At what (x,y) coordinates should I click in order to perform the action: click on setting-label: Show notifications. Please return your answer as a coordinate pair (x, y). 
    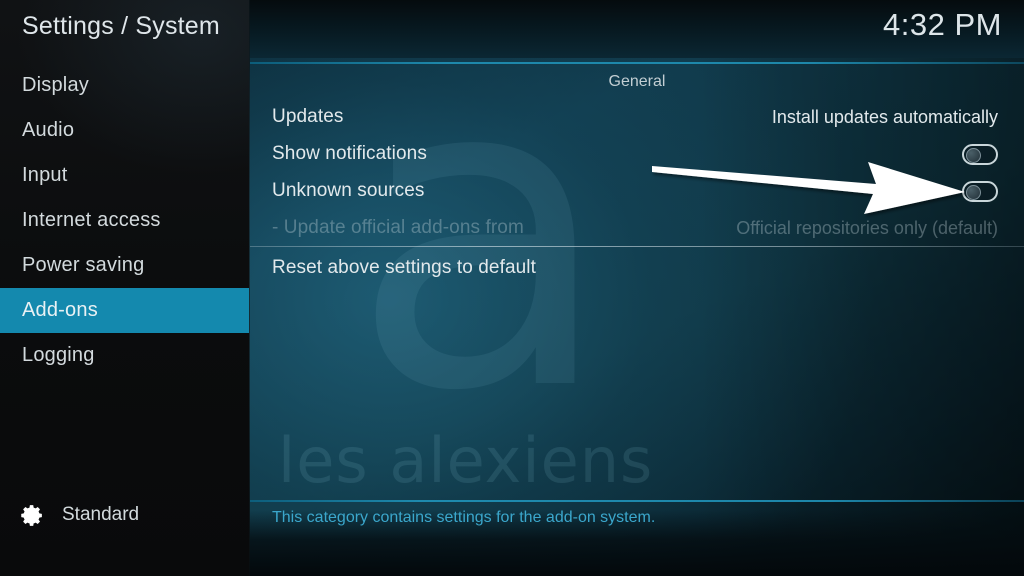
    Looking at the image, I should click on (349, 153).